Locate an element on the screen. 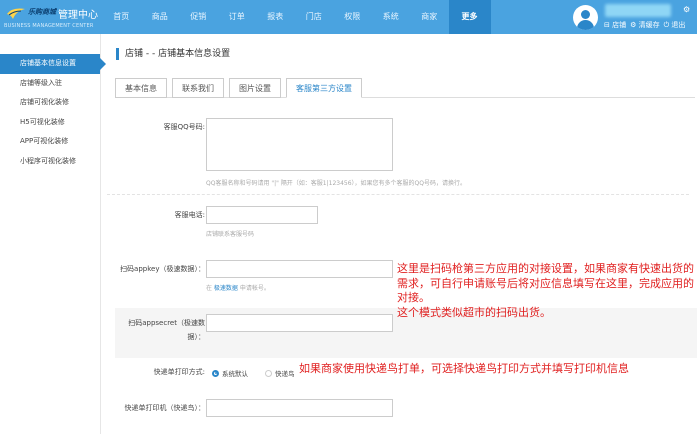 Image resolution: width=697 pixels, height=436 pixels. annotation-kuaidiniao: 如果商家使用快递鸟打单，可选择快递鸟打印方式并填写打印机信息 is located at coordinates (464, 368).